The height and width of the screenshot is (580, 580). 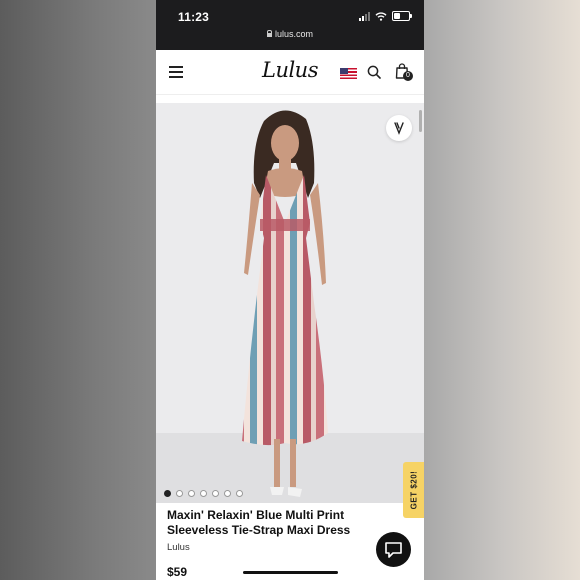 I want to click on address-bar: lulus.com, so click(x=290, y=34).